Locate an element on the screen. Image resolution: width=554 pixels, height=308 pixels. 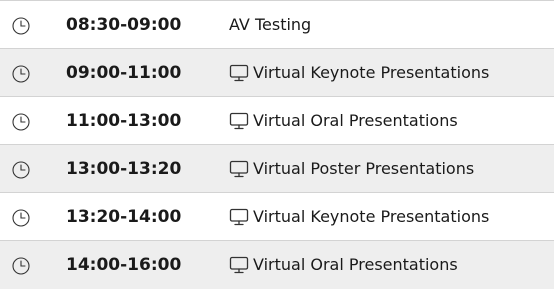
session-time: 11:00-13:00 is located at coordinates (124, 121).